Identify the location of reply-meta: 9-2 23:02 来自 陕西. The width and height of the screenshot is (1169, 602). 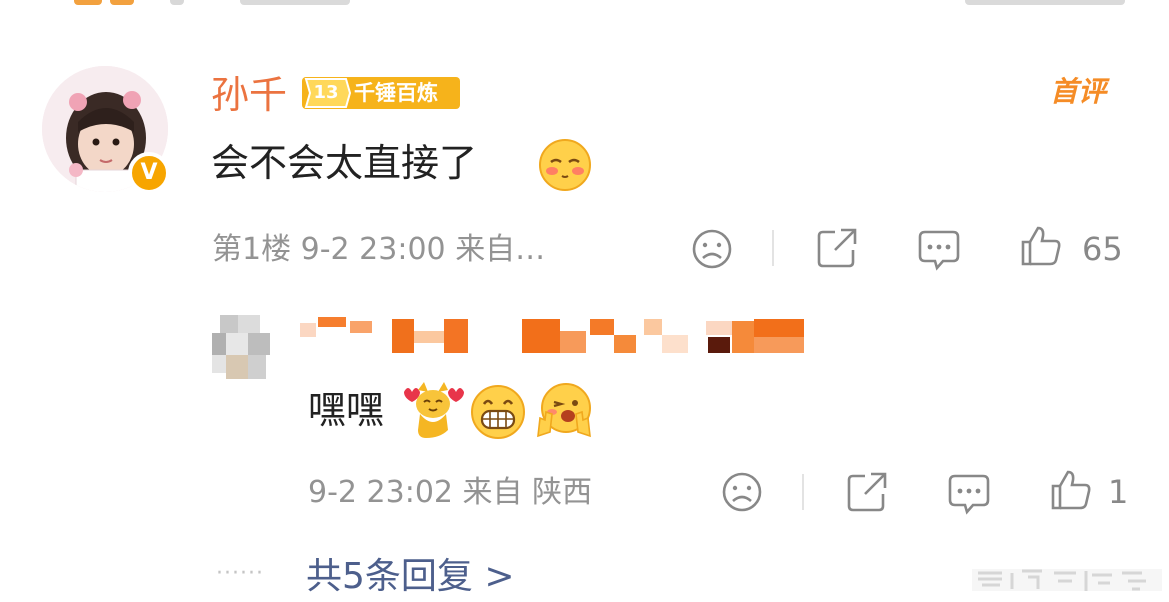
(450, 493).